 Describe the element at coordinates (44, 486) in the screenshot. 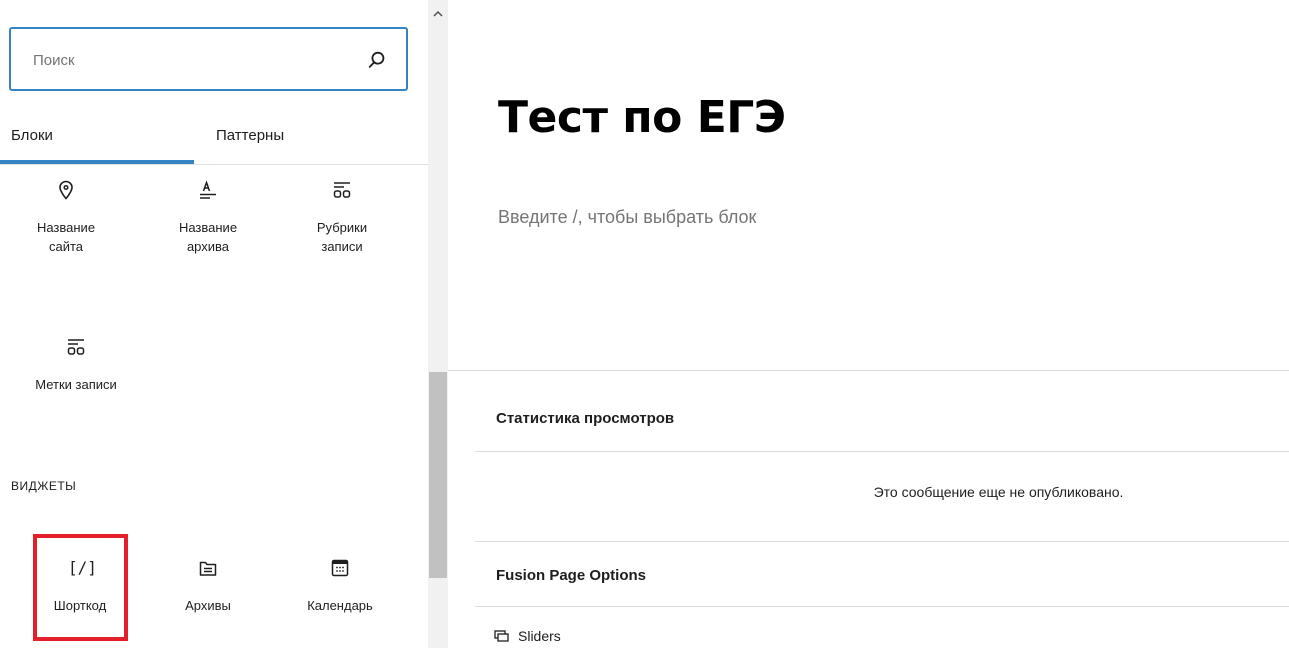

I see `section-title-widgets: ВИДЖЕТЫ` at that location.